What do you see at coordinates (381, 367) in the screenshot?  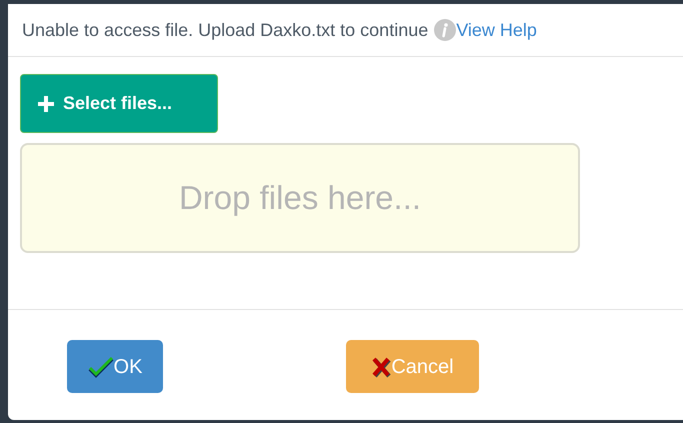 I see `cross-icon` at bounding box center [381, 367].